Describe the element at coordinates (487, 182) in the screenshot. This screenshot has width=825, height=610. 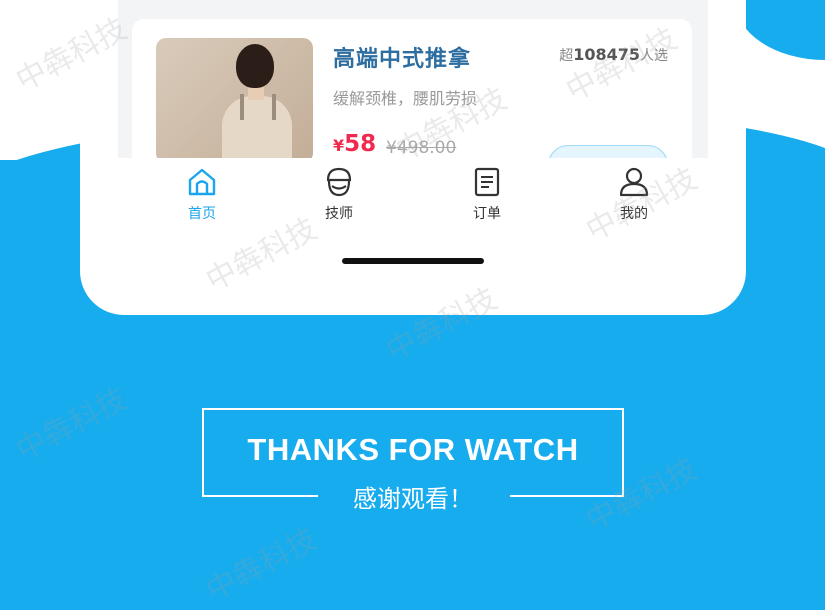
I see `order-icon` at that location.